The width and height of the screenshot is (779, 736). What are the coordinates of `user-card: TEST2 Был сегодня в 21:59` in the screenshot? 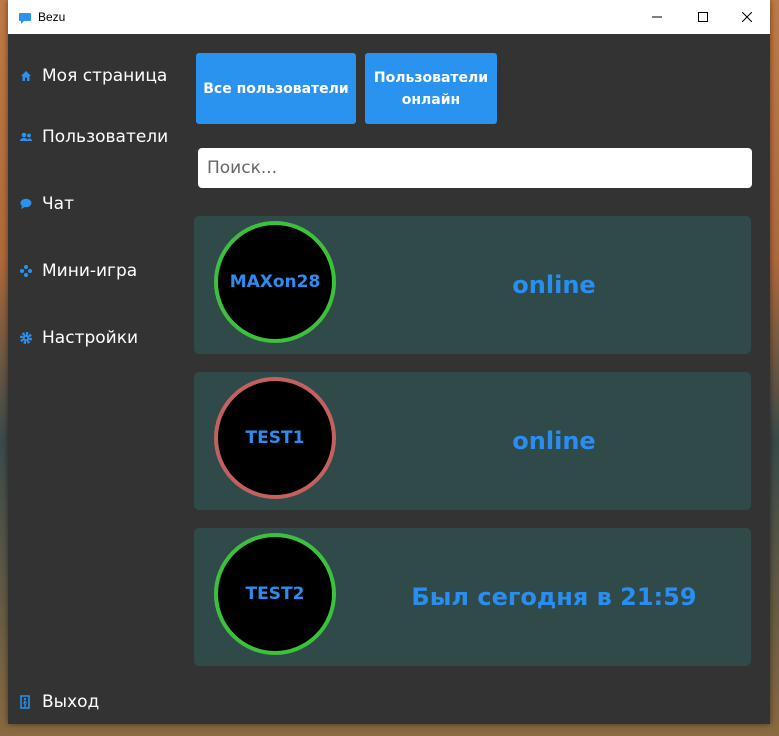 It's located at (472, 597).